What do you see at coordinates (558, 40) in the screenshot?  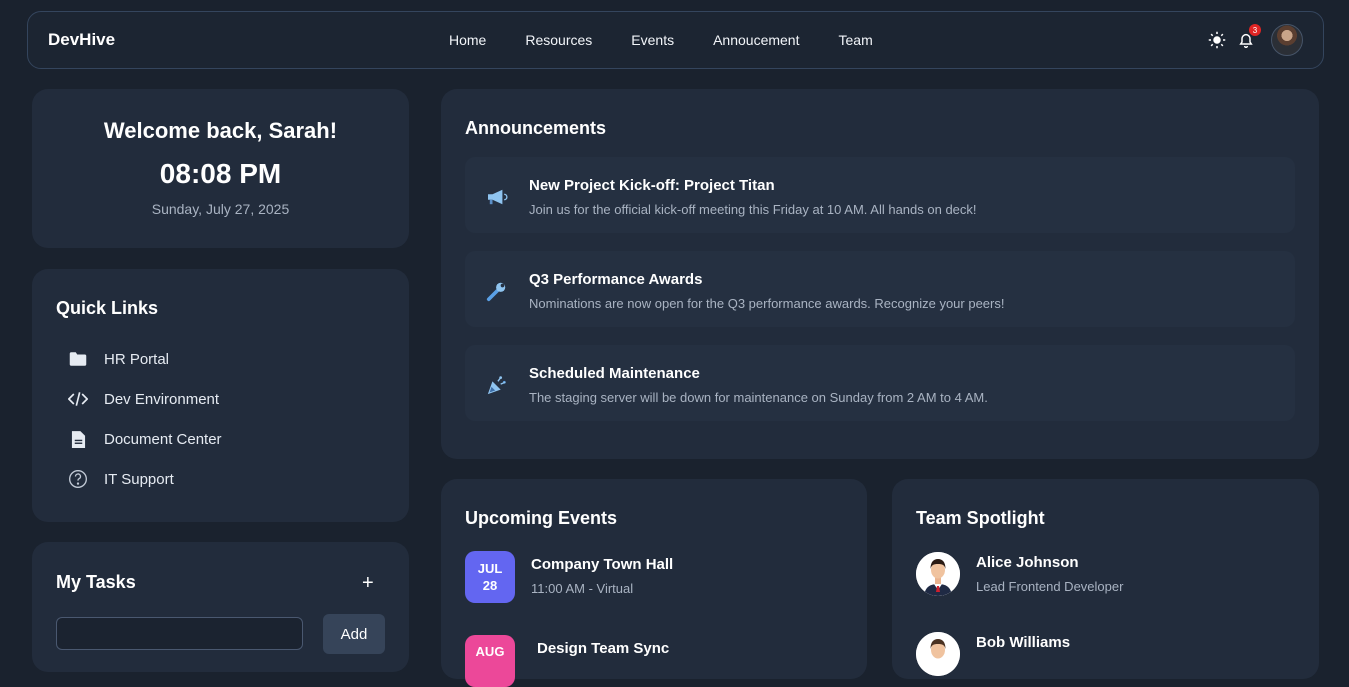 I see `nav-link-resources: Resources` at bounding box center [558, 40].